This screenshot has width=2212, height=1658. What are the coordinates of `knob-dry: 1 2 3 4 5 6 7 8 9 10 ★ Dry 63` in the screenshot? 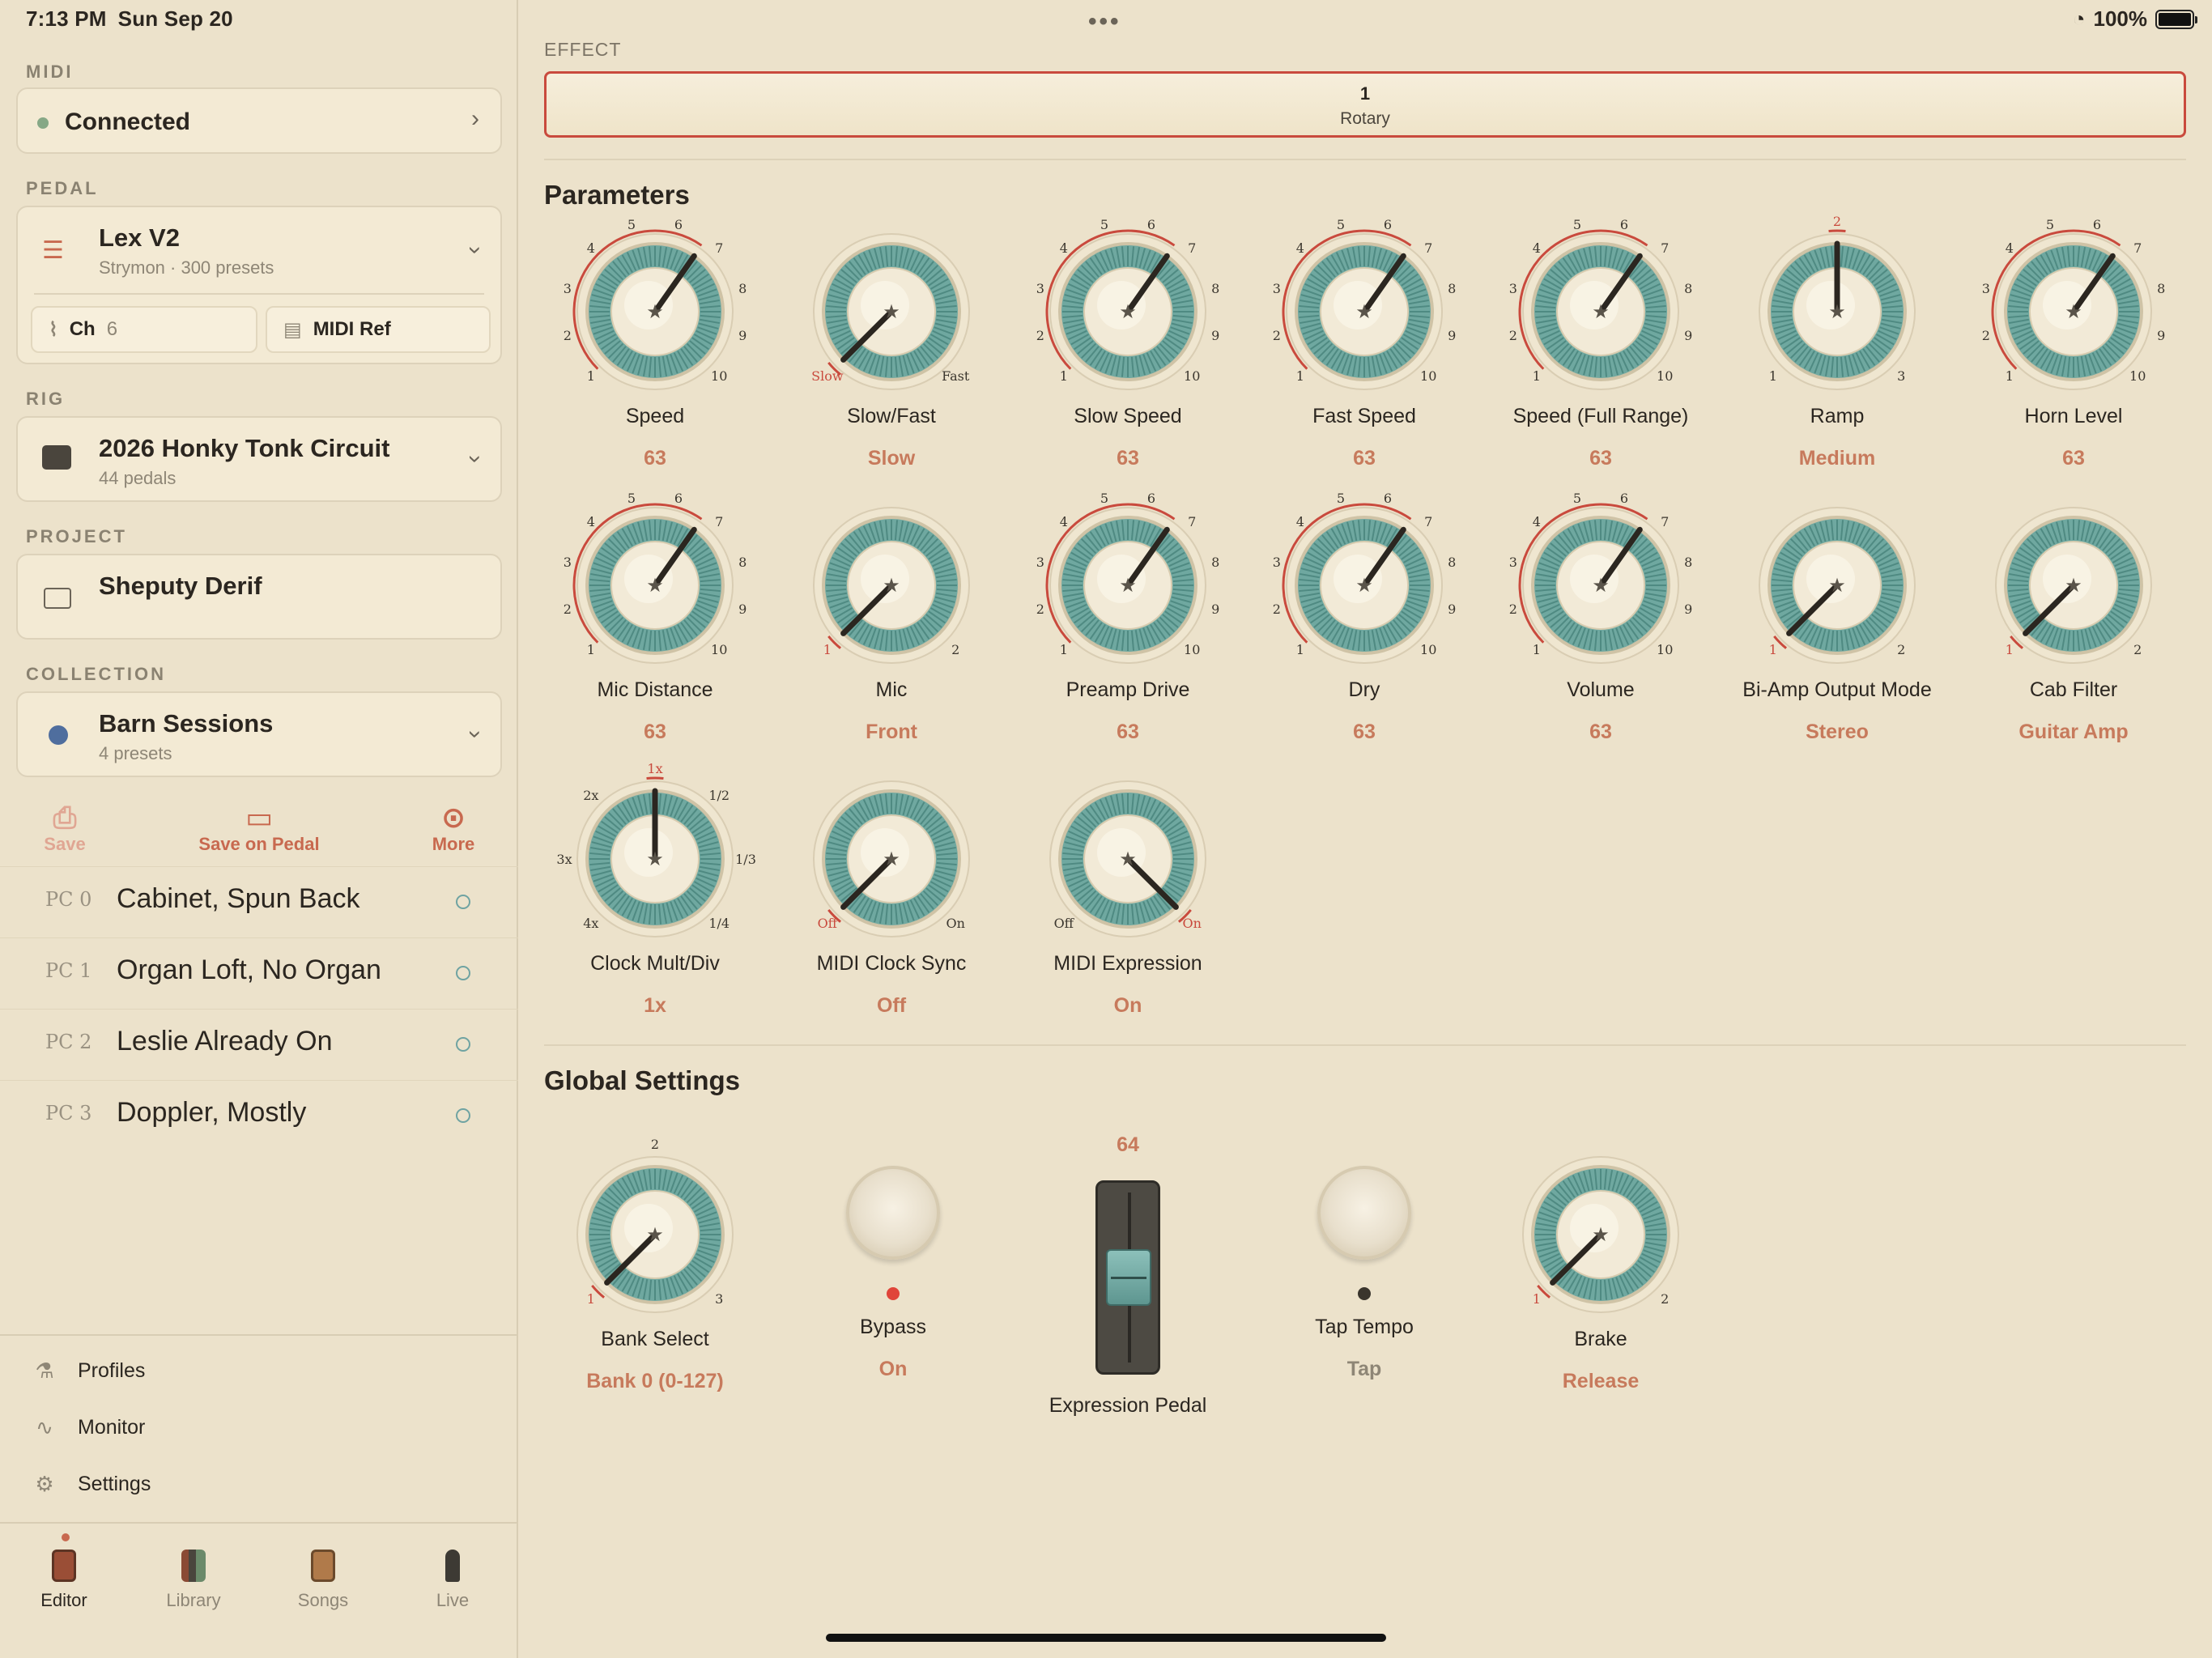 It's located at (1364, 621).